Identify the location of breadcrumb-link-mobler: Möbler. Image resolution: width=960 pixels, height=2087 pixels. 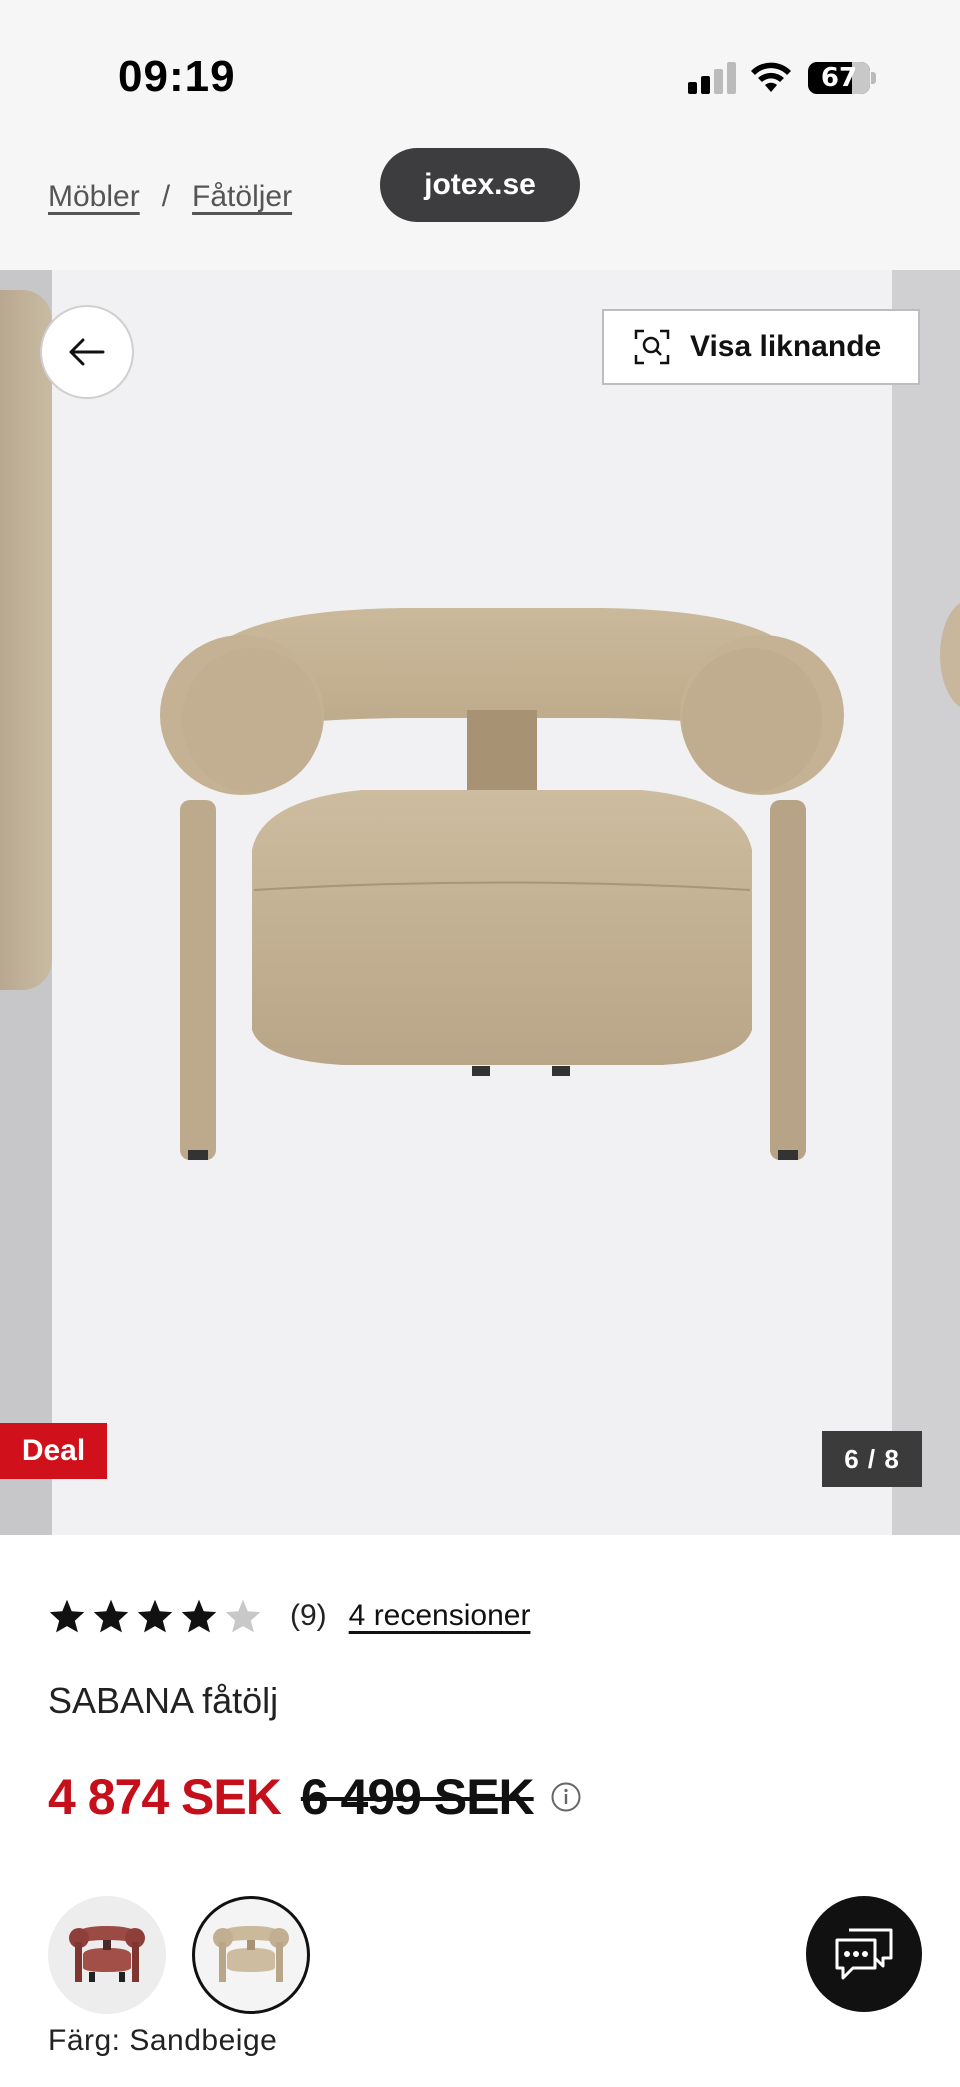
(94, 197).